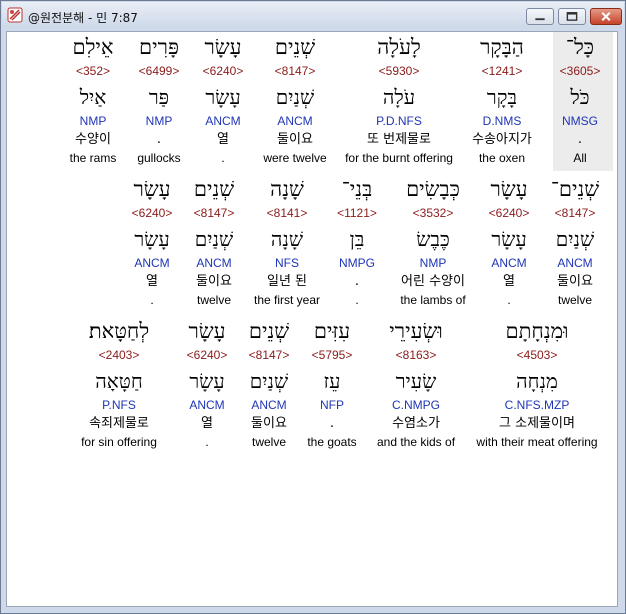 This screenshot has width=626, height=614. I want to click on morphology-code: ANCM, so click(152, 263).